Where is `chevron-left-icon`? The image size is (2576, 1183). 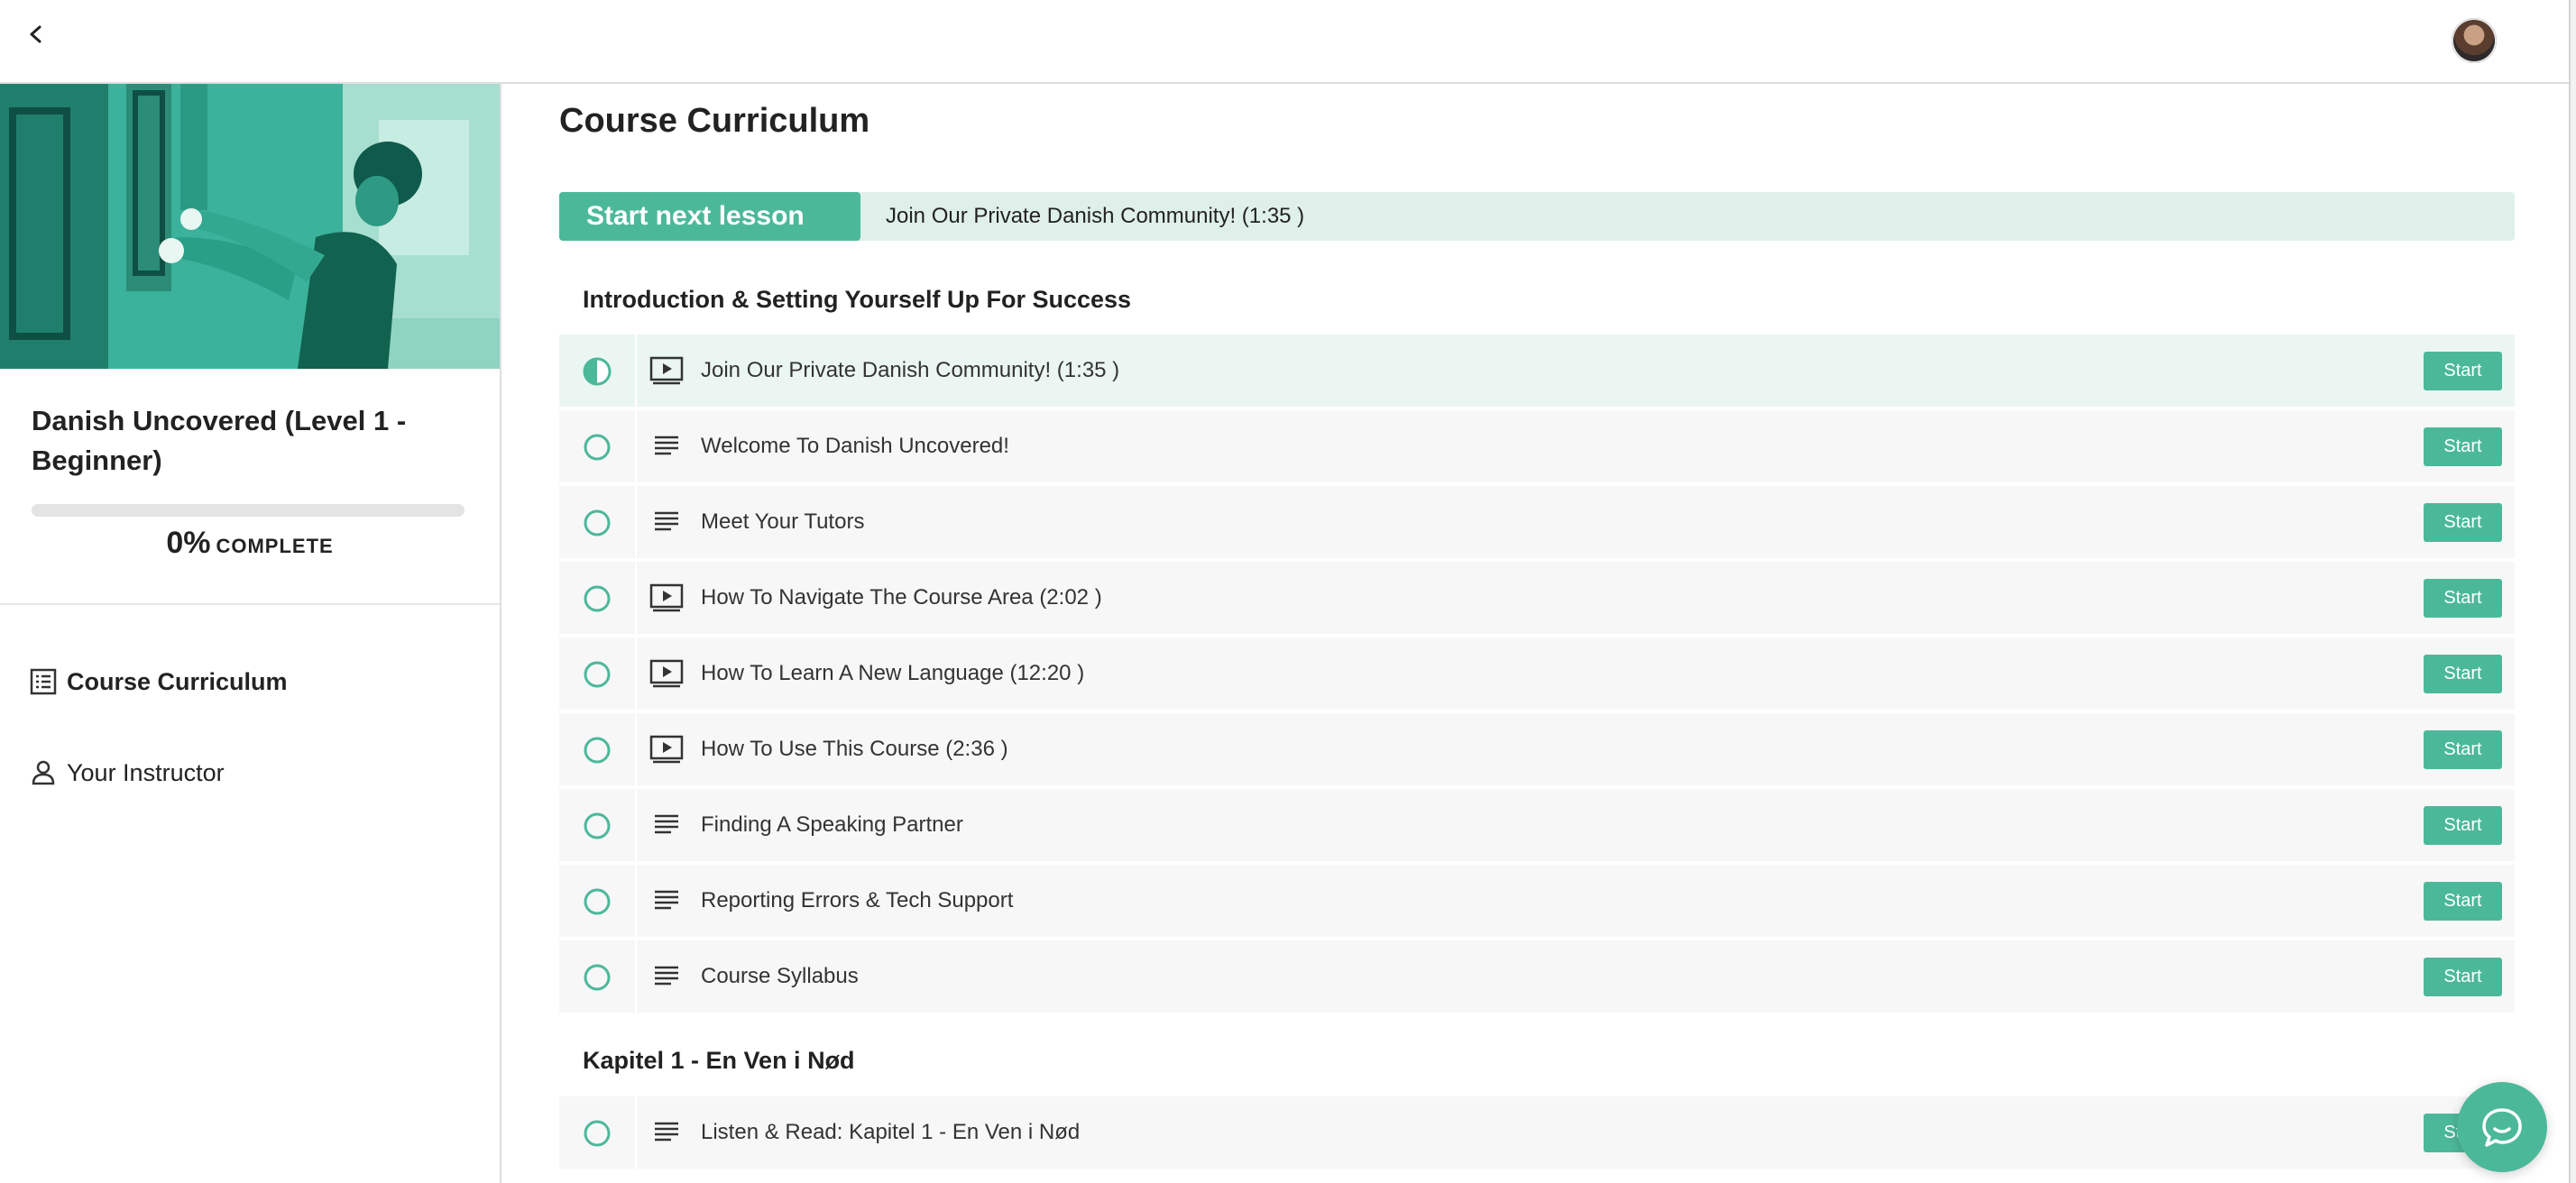
chevron-left-icon is located at coordinates (36, 34).